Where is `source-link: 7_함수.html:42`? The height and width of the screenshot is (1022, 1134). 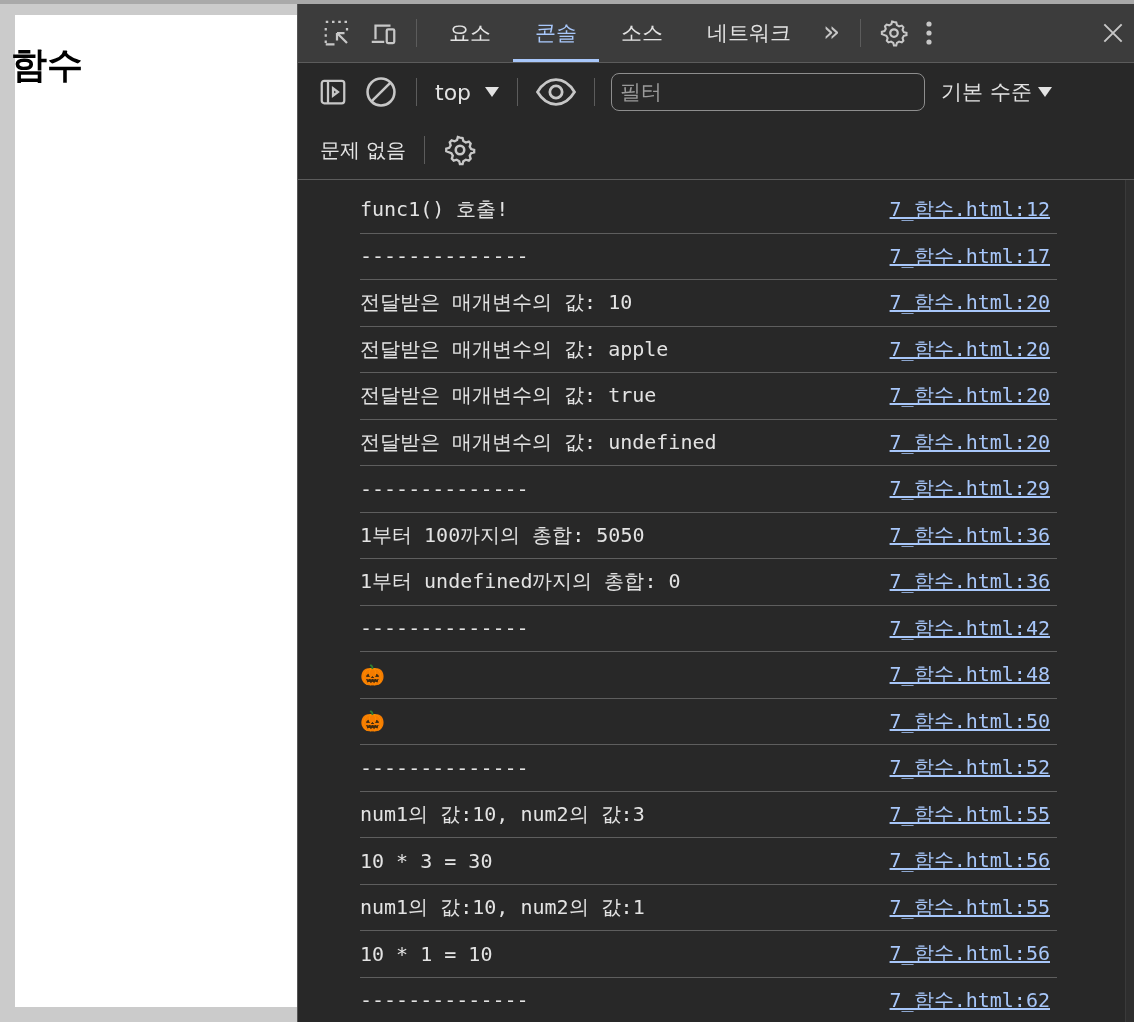 source-link: 7_함수.html:42 is located at coordinates (969, 628).